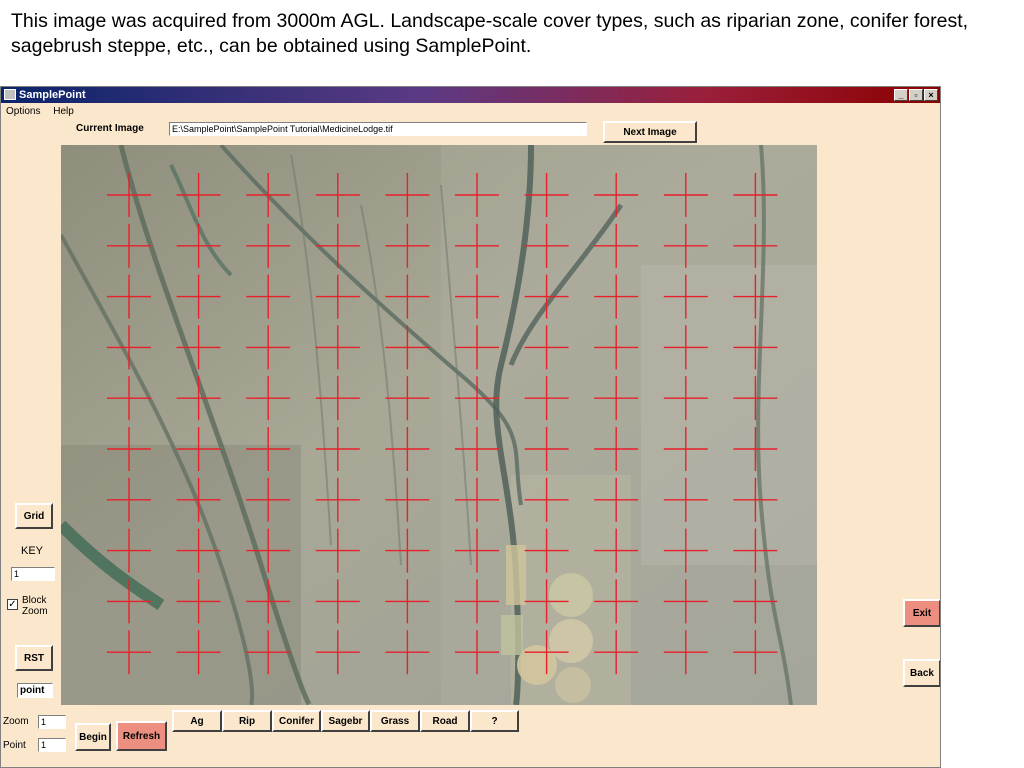  What do you see at coordinates (470, 112) in the screenshot?
I see `menu-bar: Options Help` at bounding box center [470, 112].